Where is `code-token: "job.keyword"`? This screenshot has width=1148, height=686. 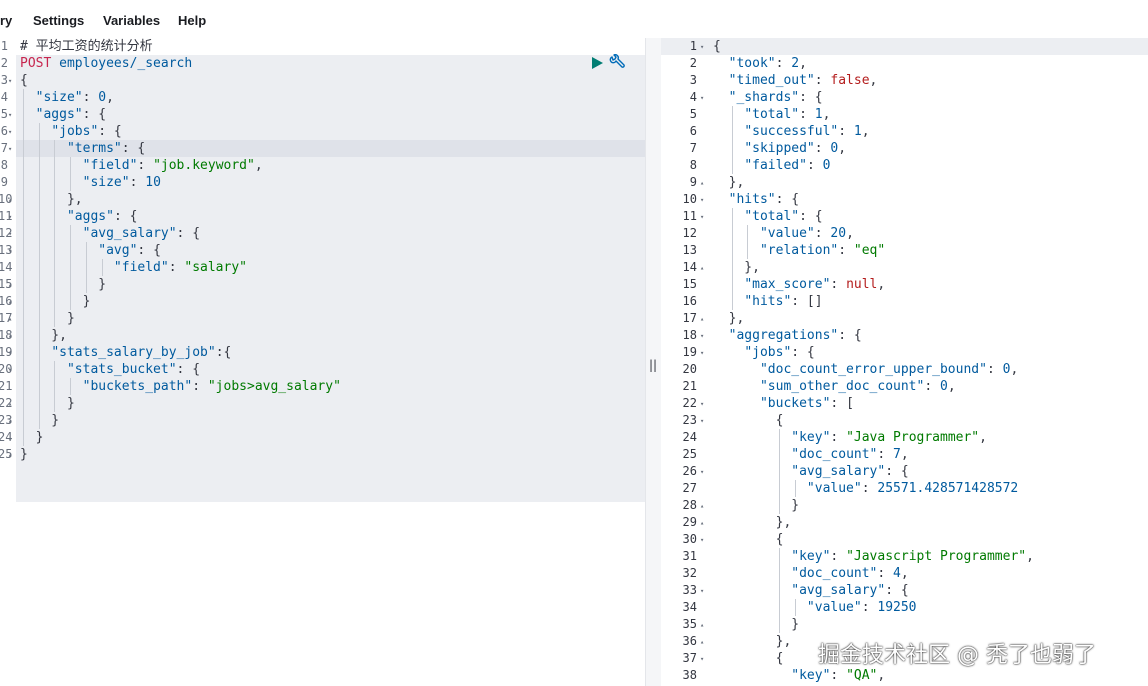
code-token: "job.keyword" is located at coordinates (204, 165).